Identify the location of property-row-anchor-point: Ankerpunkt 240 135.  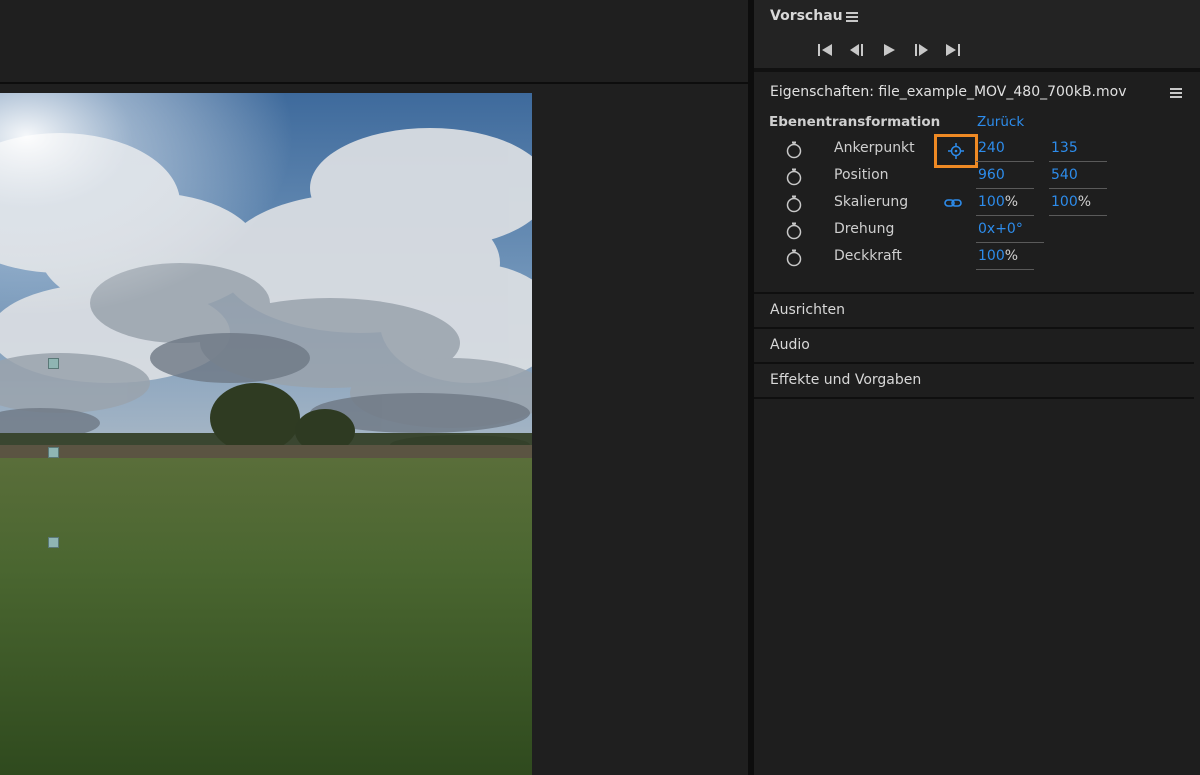
(977, 151).